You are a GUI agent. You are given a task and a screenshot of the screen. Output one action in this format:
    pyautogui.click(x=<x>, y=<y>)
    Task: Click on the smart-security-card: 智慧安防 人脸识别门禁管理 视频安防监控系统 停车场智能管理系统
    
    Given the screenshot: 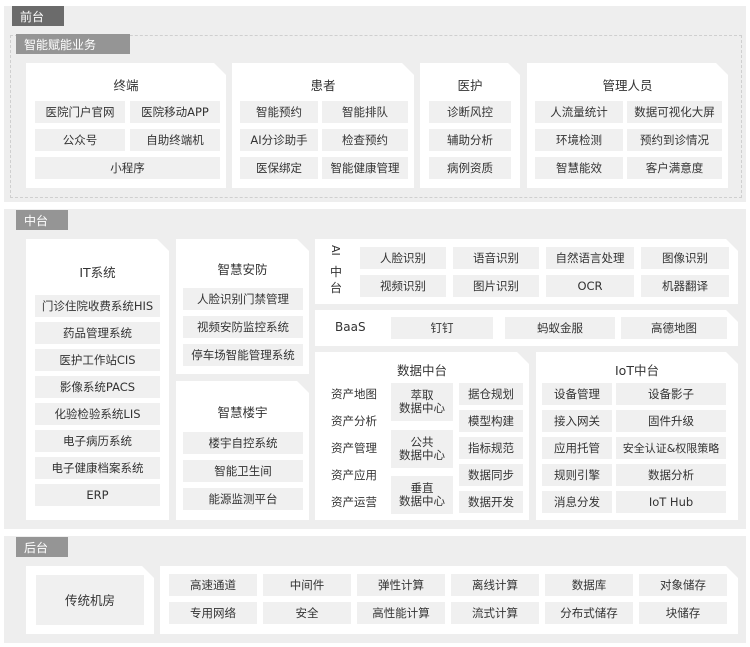 What is the action you would take?
    pyautogui.click(x=242, y=306)
    